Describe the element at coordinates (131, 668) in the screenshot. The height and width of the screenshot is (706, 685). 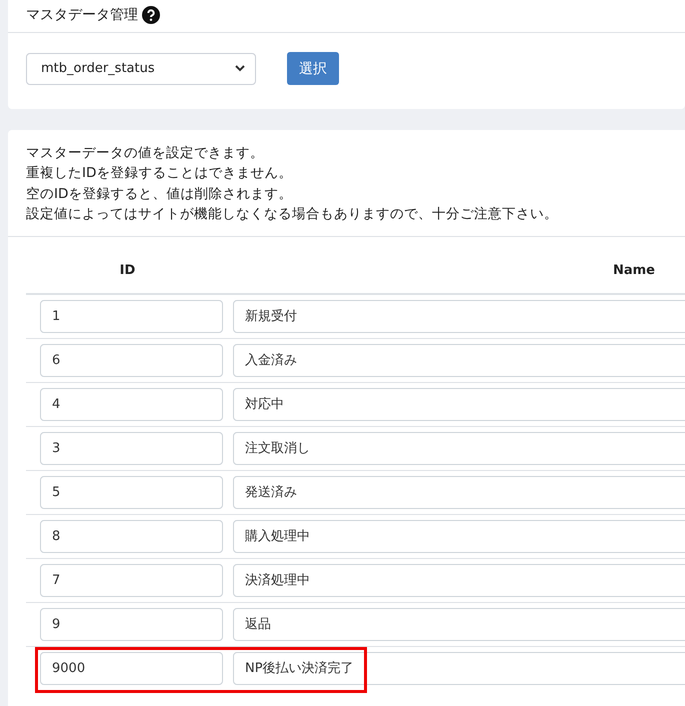
I see `id-field: 9000` at that location.